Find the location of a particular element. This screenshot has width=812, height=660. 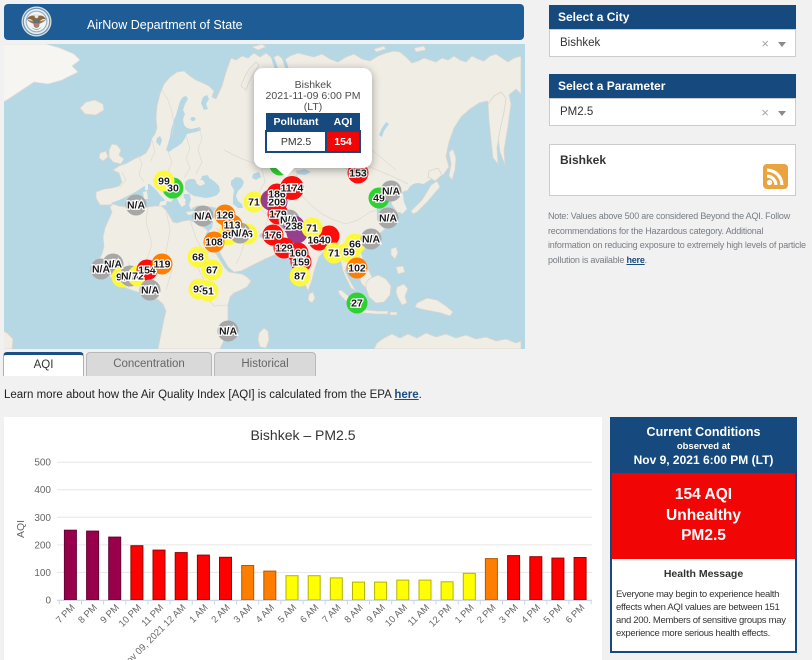

svg-text: 126 is located at coordinates (225, 216).